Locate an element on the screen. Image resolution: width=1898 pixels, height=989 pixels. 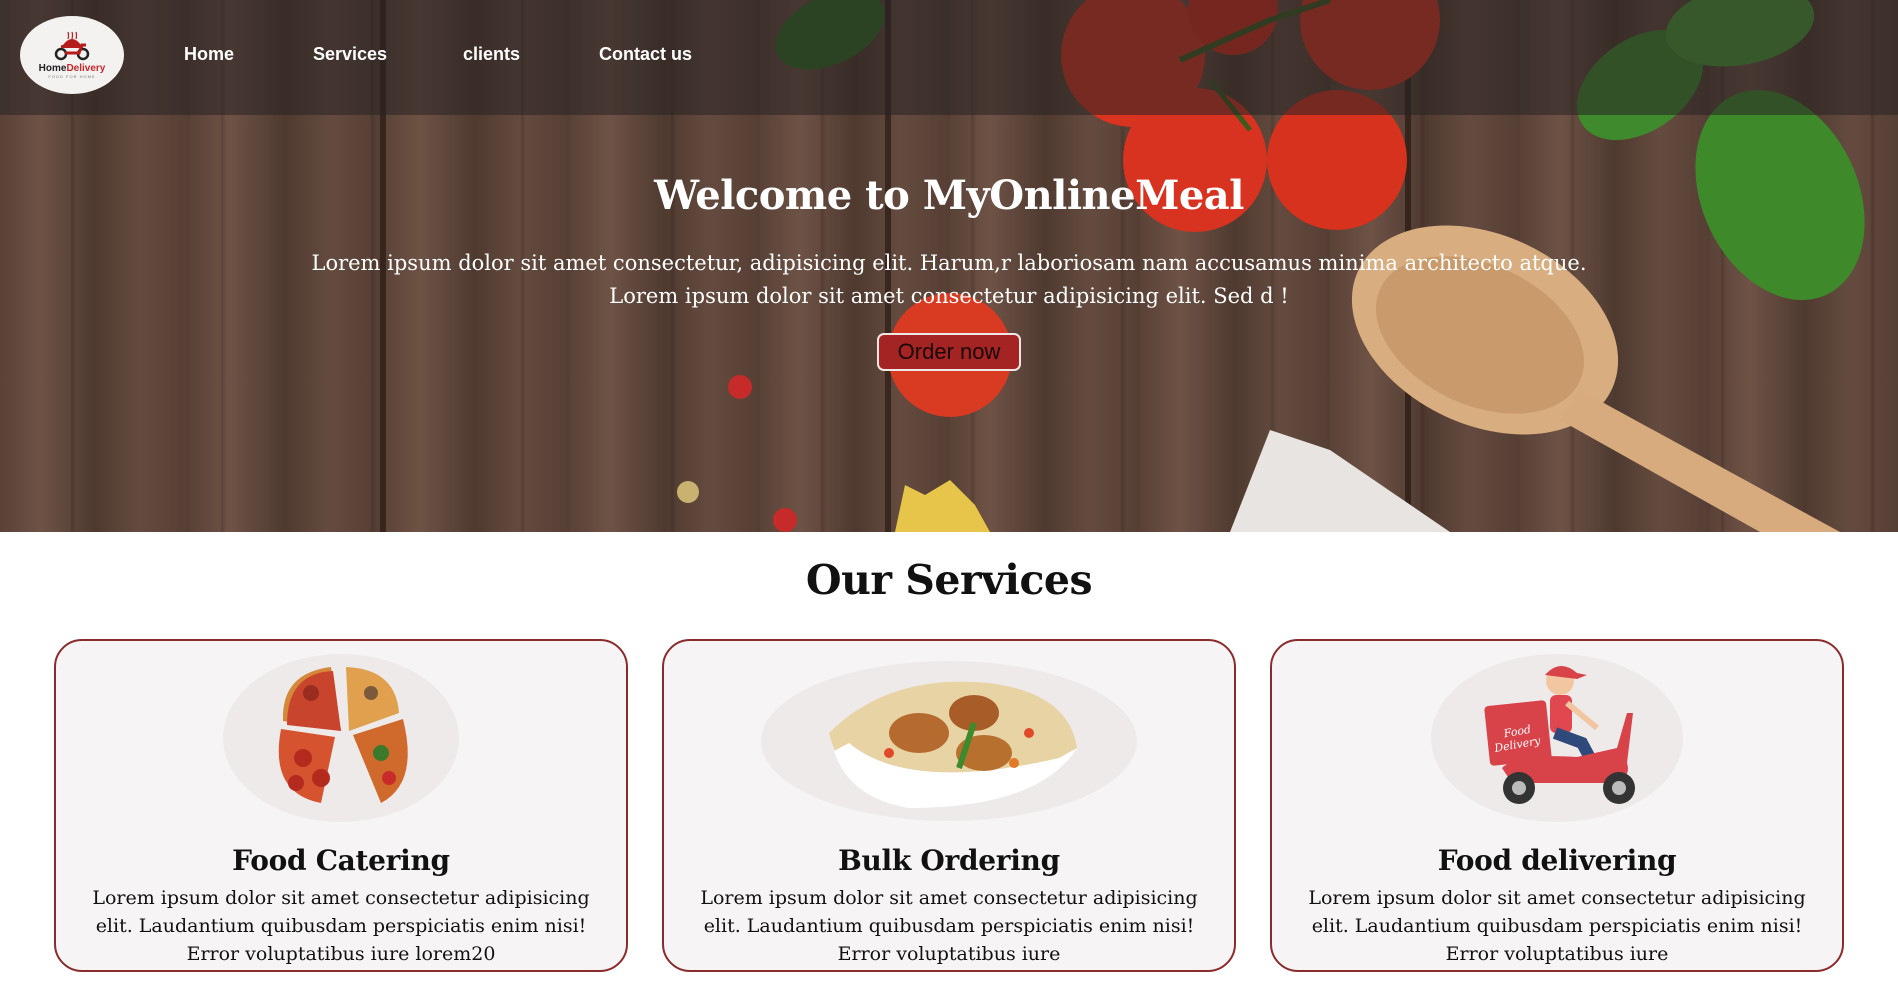
delivery-scooter-icon: Food Delivery is located at coordinates (1557, 738).